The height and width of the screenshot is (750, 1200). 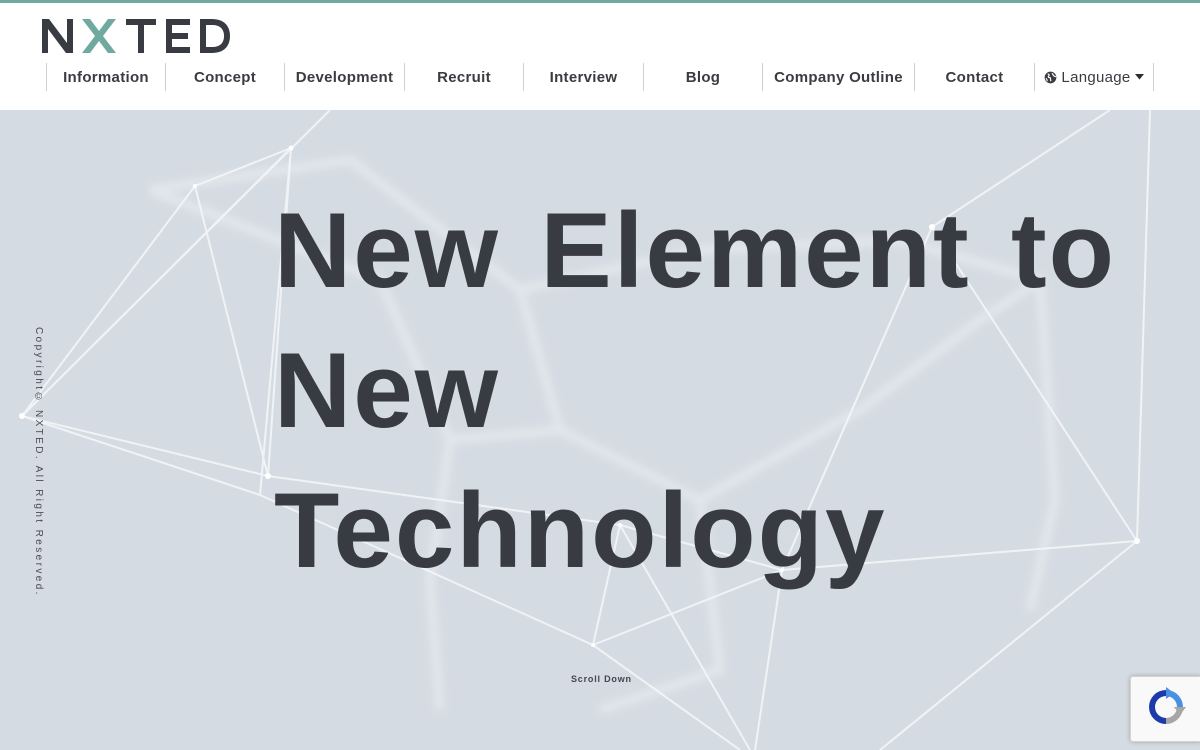 I want to click on language-label: Language, so click(x=1096, y=77).